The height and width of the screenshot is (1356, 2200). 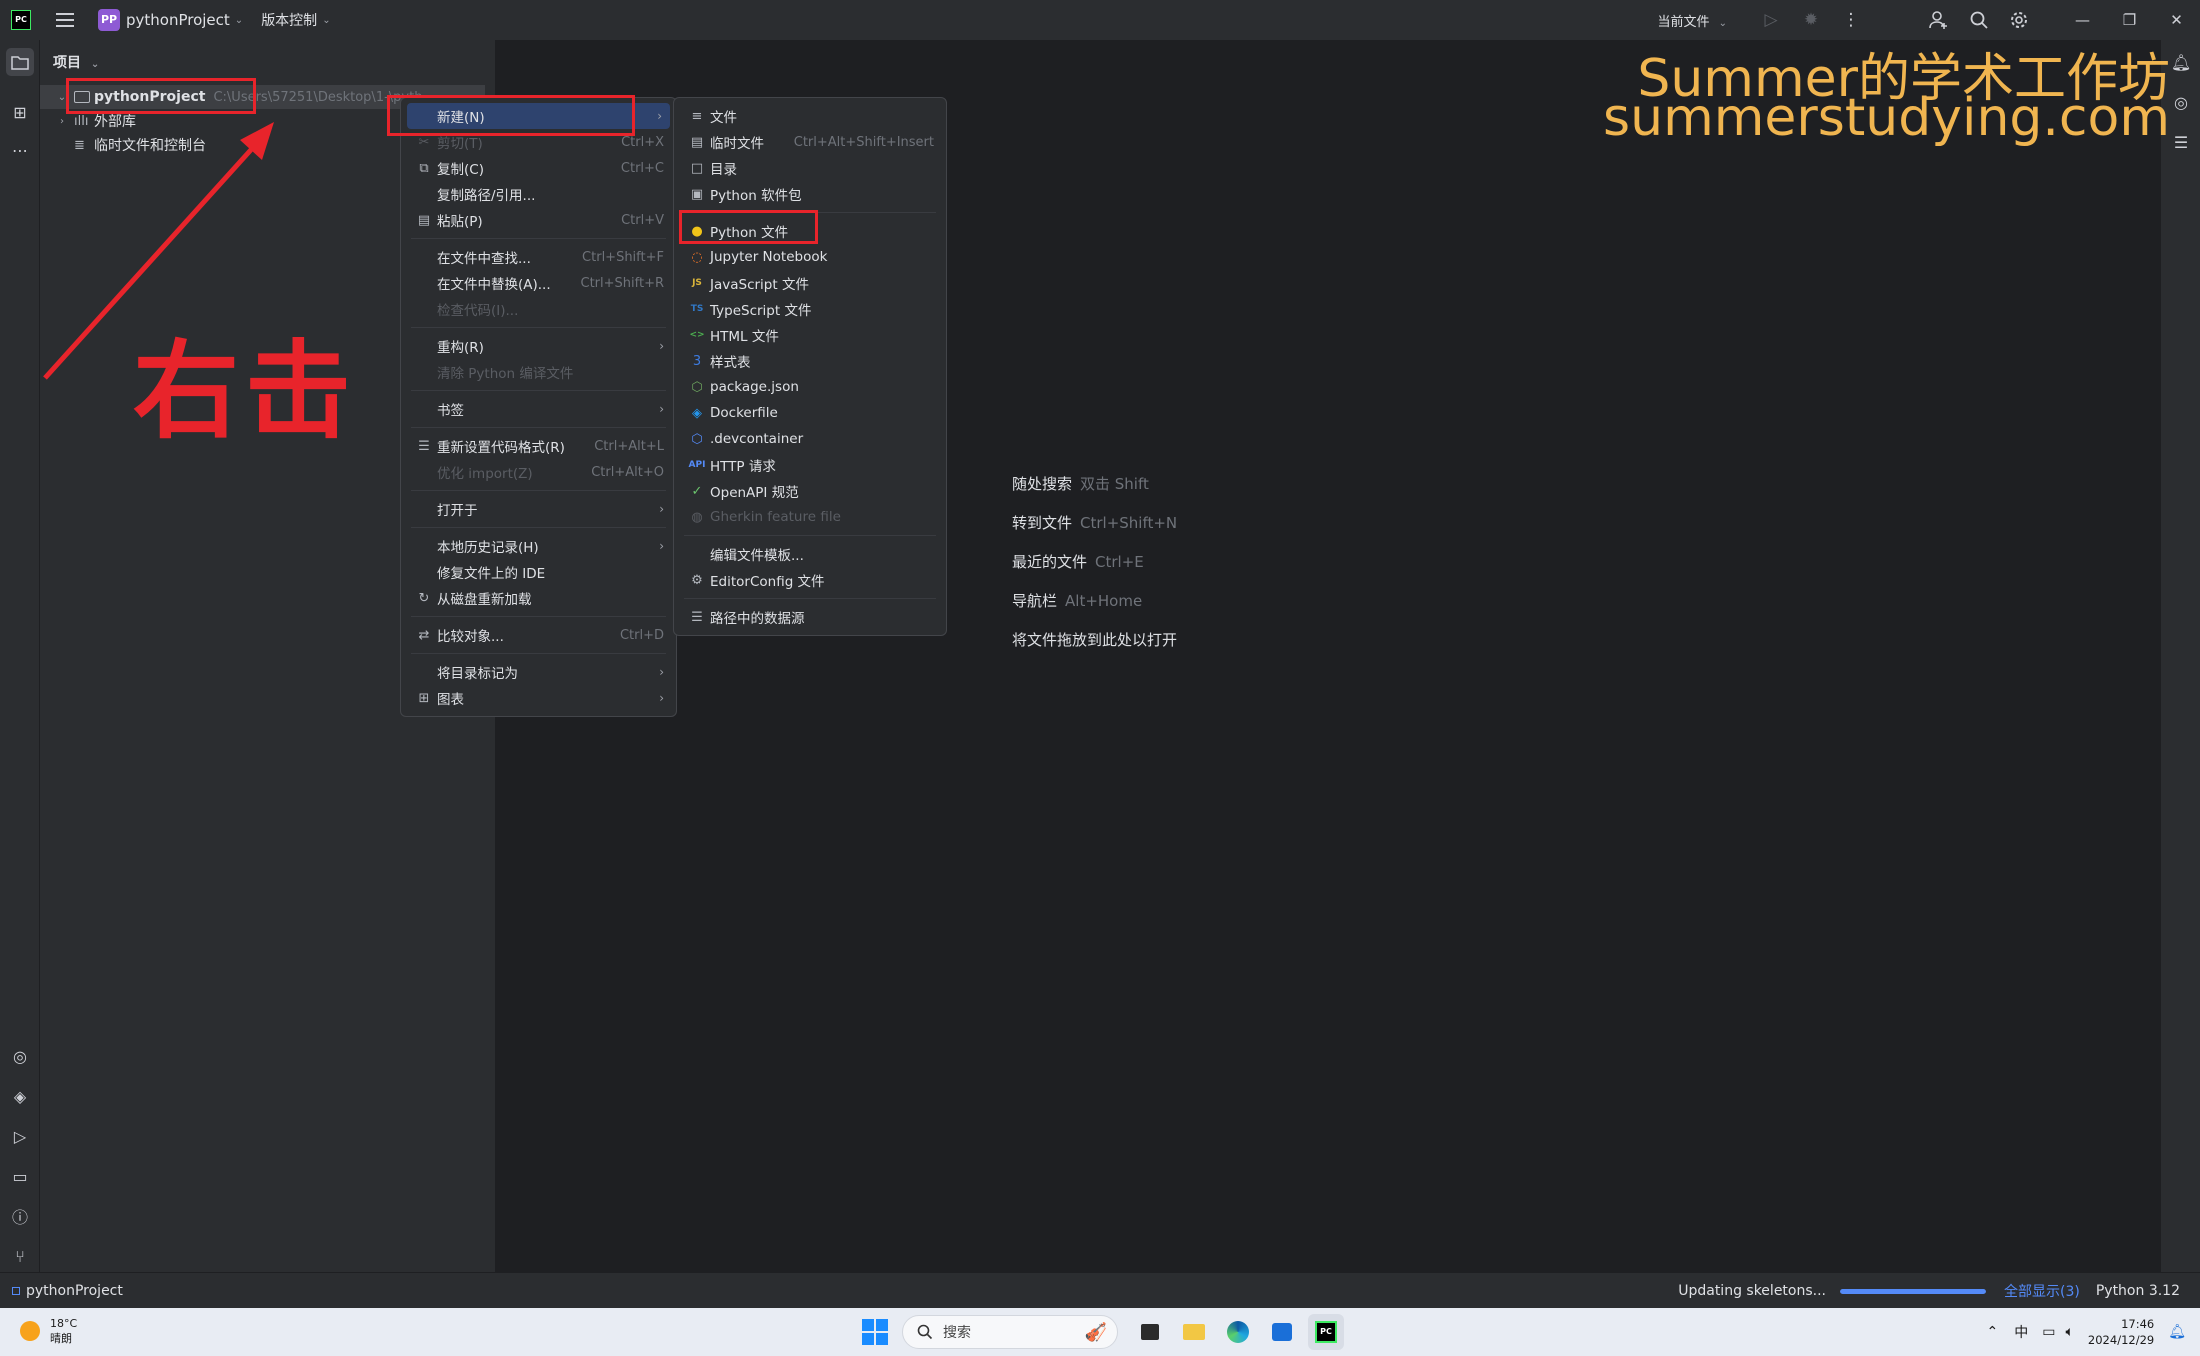 I want to click on new-submenu-item: ▤ 临时文件 Ctrl+Alt+Shift+Insert, so click(x=810, y=142).